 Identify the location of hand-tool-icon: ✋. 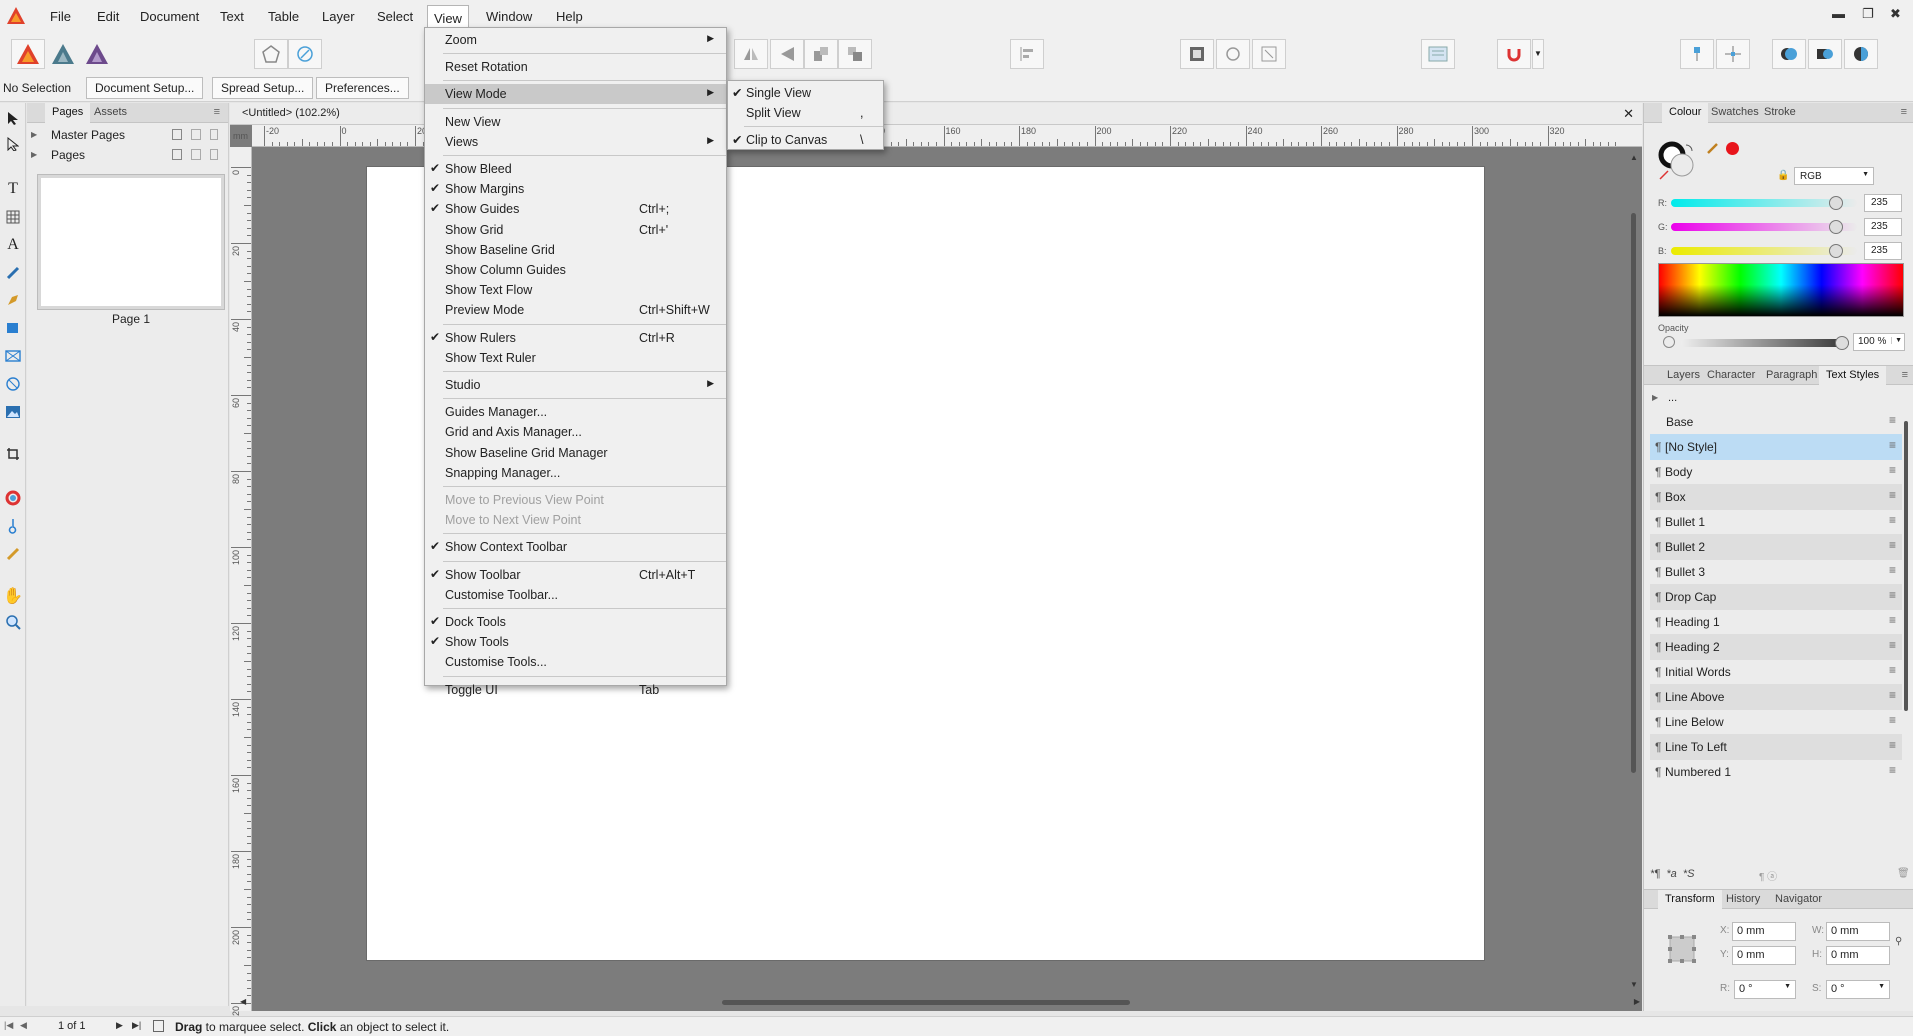
(13, 596).